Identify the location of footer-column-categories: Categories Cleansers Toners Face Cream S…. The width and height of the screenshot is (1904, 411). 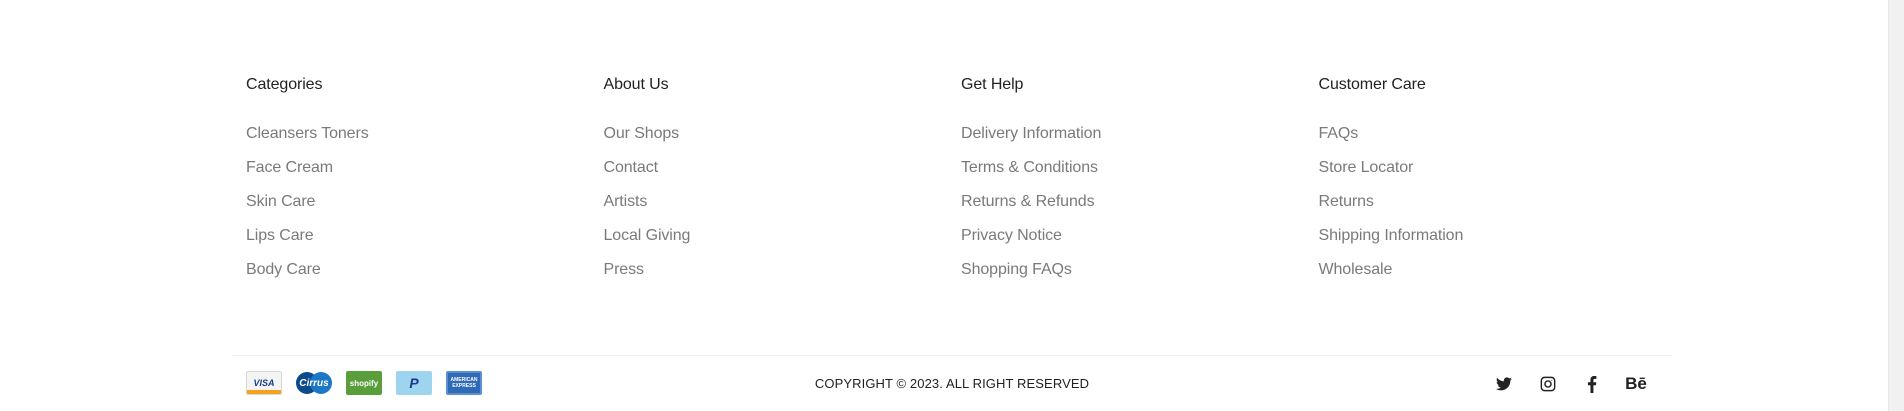
(425, 181).